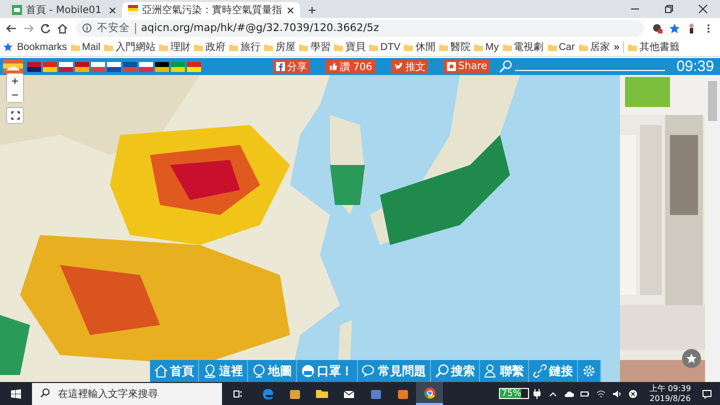 This screenshot has width=720, height=405. What do you see at coordinates (312, 10) in the screenshot?
I see `new-tab-button: +` at bounding box center [312, 10].